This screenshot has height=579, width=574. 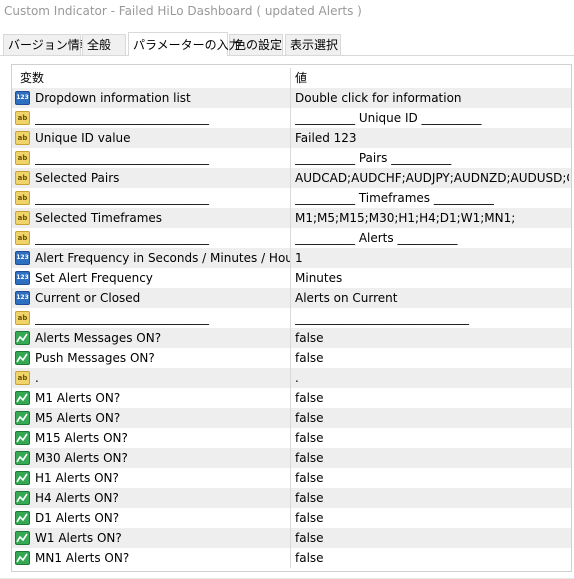 I want to click on parameter-value: _____________________________, so click(x=432, y=318).